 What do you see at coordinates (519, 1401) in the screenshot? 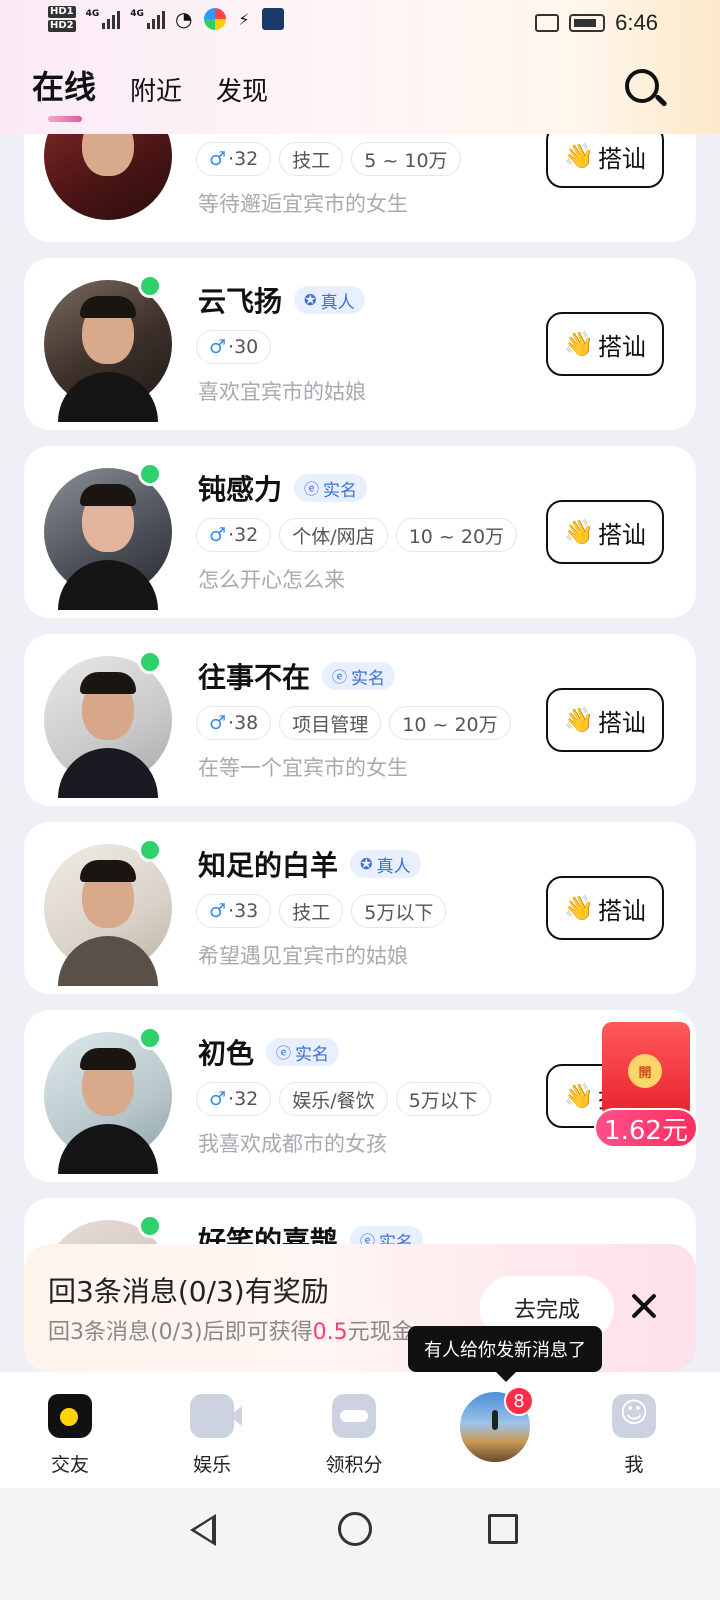
I see `unread-badge: 8` at bounding box center [519, 1401].